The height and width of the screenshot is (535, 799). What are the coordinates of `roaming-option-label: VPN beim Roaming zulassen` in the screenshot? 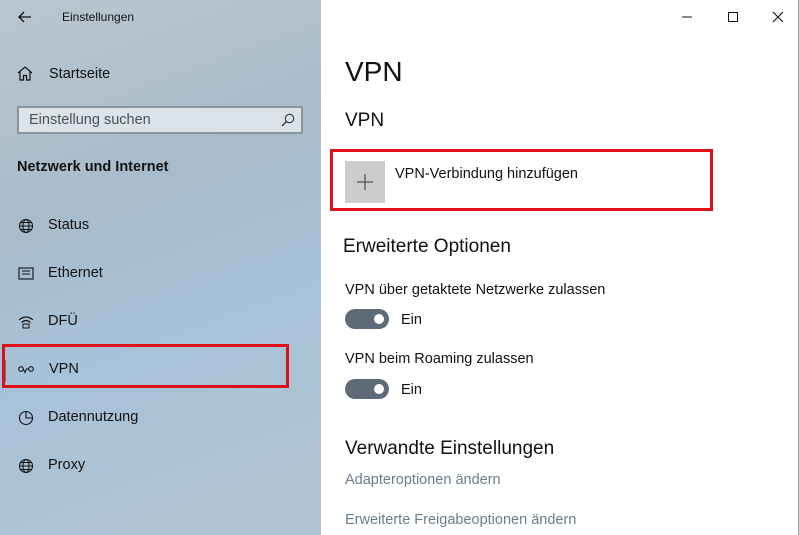 It's located at (439, 359).